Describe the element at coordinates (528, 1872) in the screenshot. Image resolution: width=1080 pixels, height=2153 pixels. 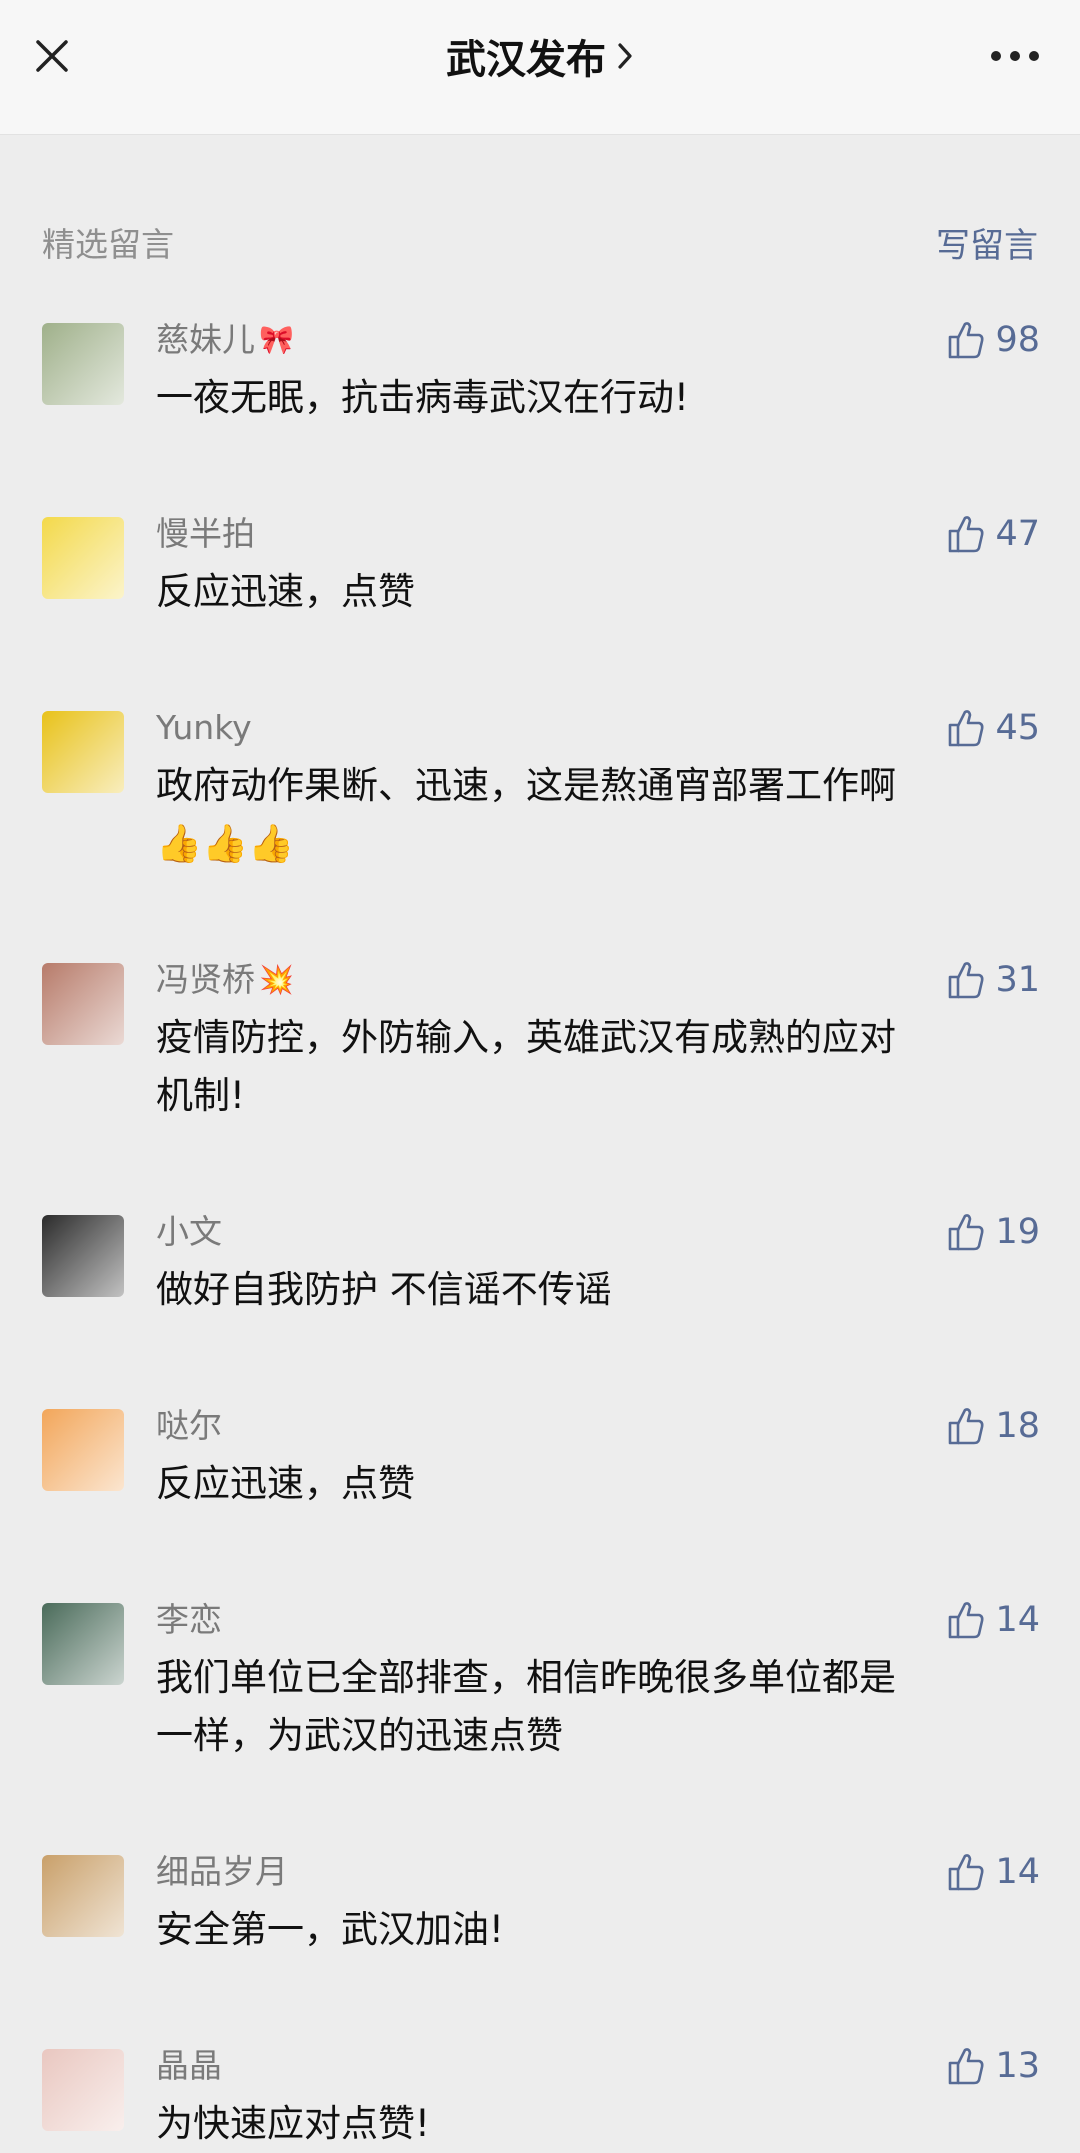
I see `comment-author: 细品岁月` at that location.